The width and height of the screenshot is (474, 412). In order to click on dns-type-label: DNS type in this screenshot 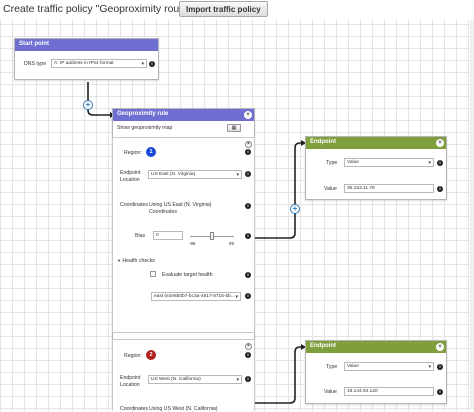, I will do `click(35, 64)`.